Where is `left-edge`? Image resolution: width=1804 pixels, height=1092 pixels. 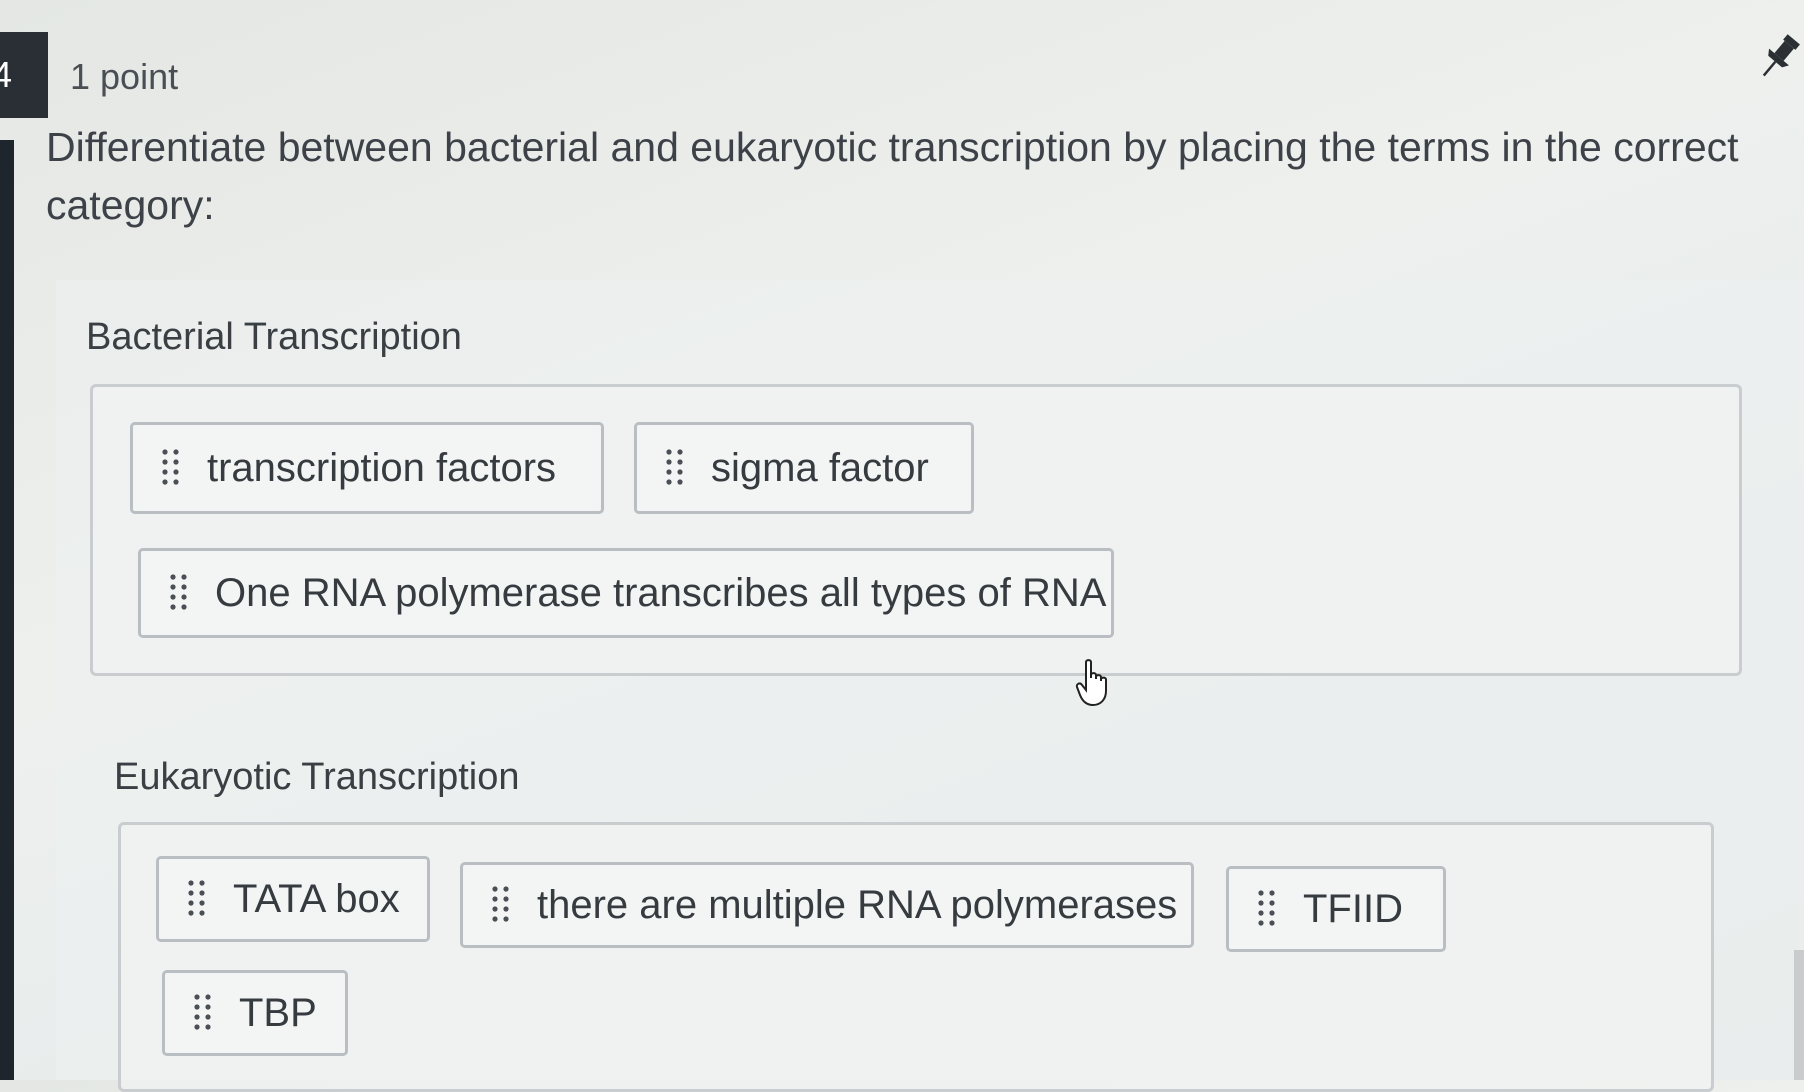
left-edge is located at coordinates (7, 610).